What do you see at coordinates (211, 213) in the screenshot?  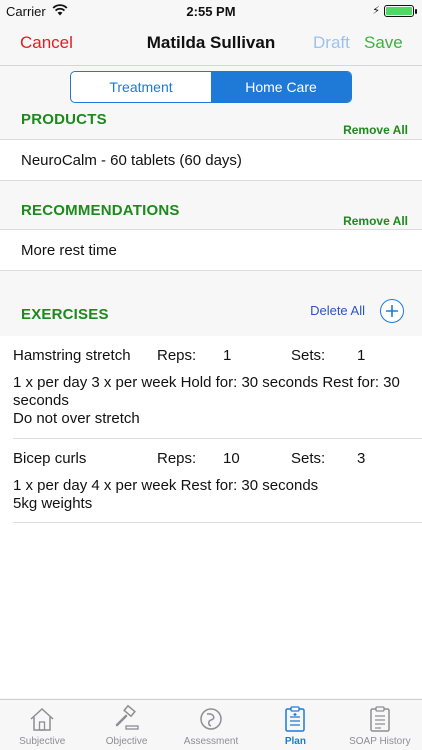 I see `recommendations-header: RECOMMENDATIONS Remove All` at bounding box center [211, 213].